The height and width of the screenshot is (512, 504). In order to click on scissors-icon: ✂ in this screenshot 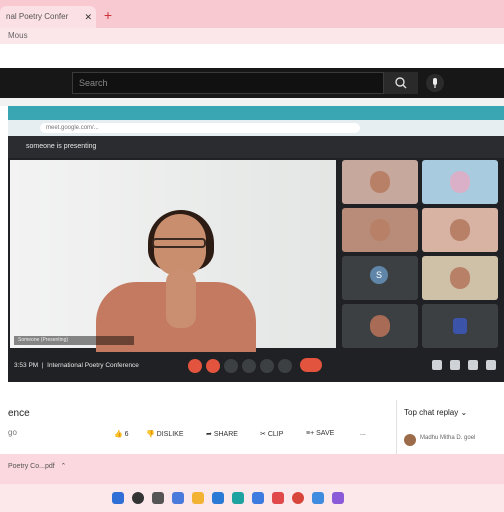, I will do `click(263, 434)`.